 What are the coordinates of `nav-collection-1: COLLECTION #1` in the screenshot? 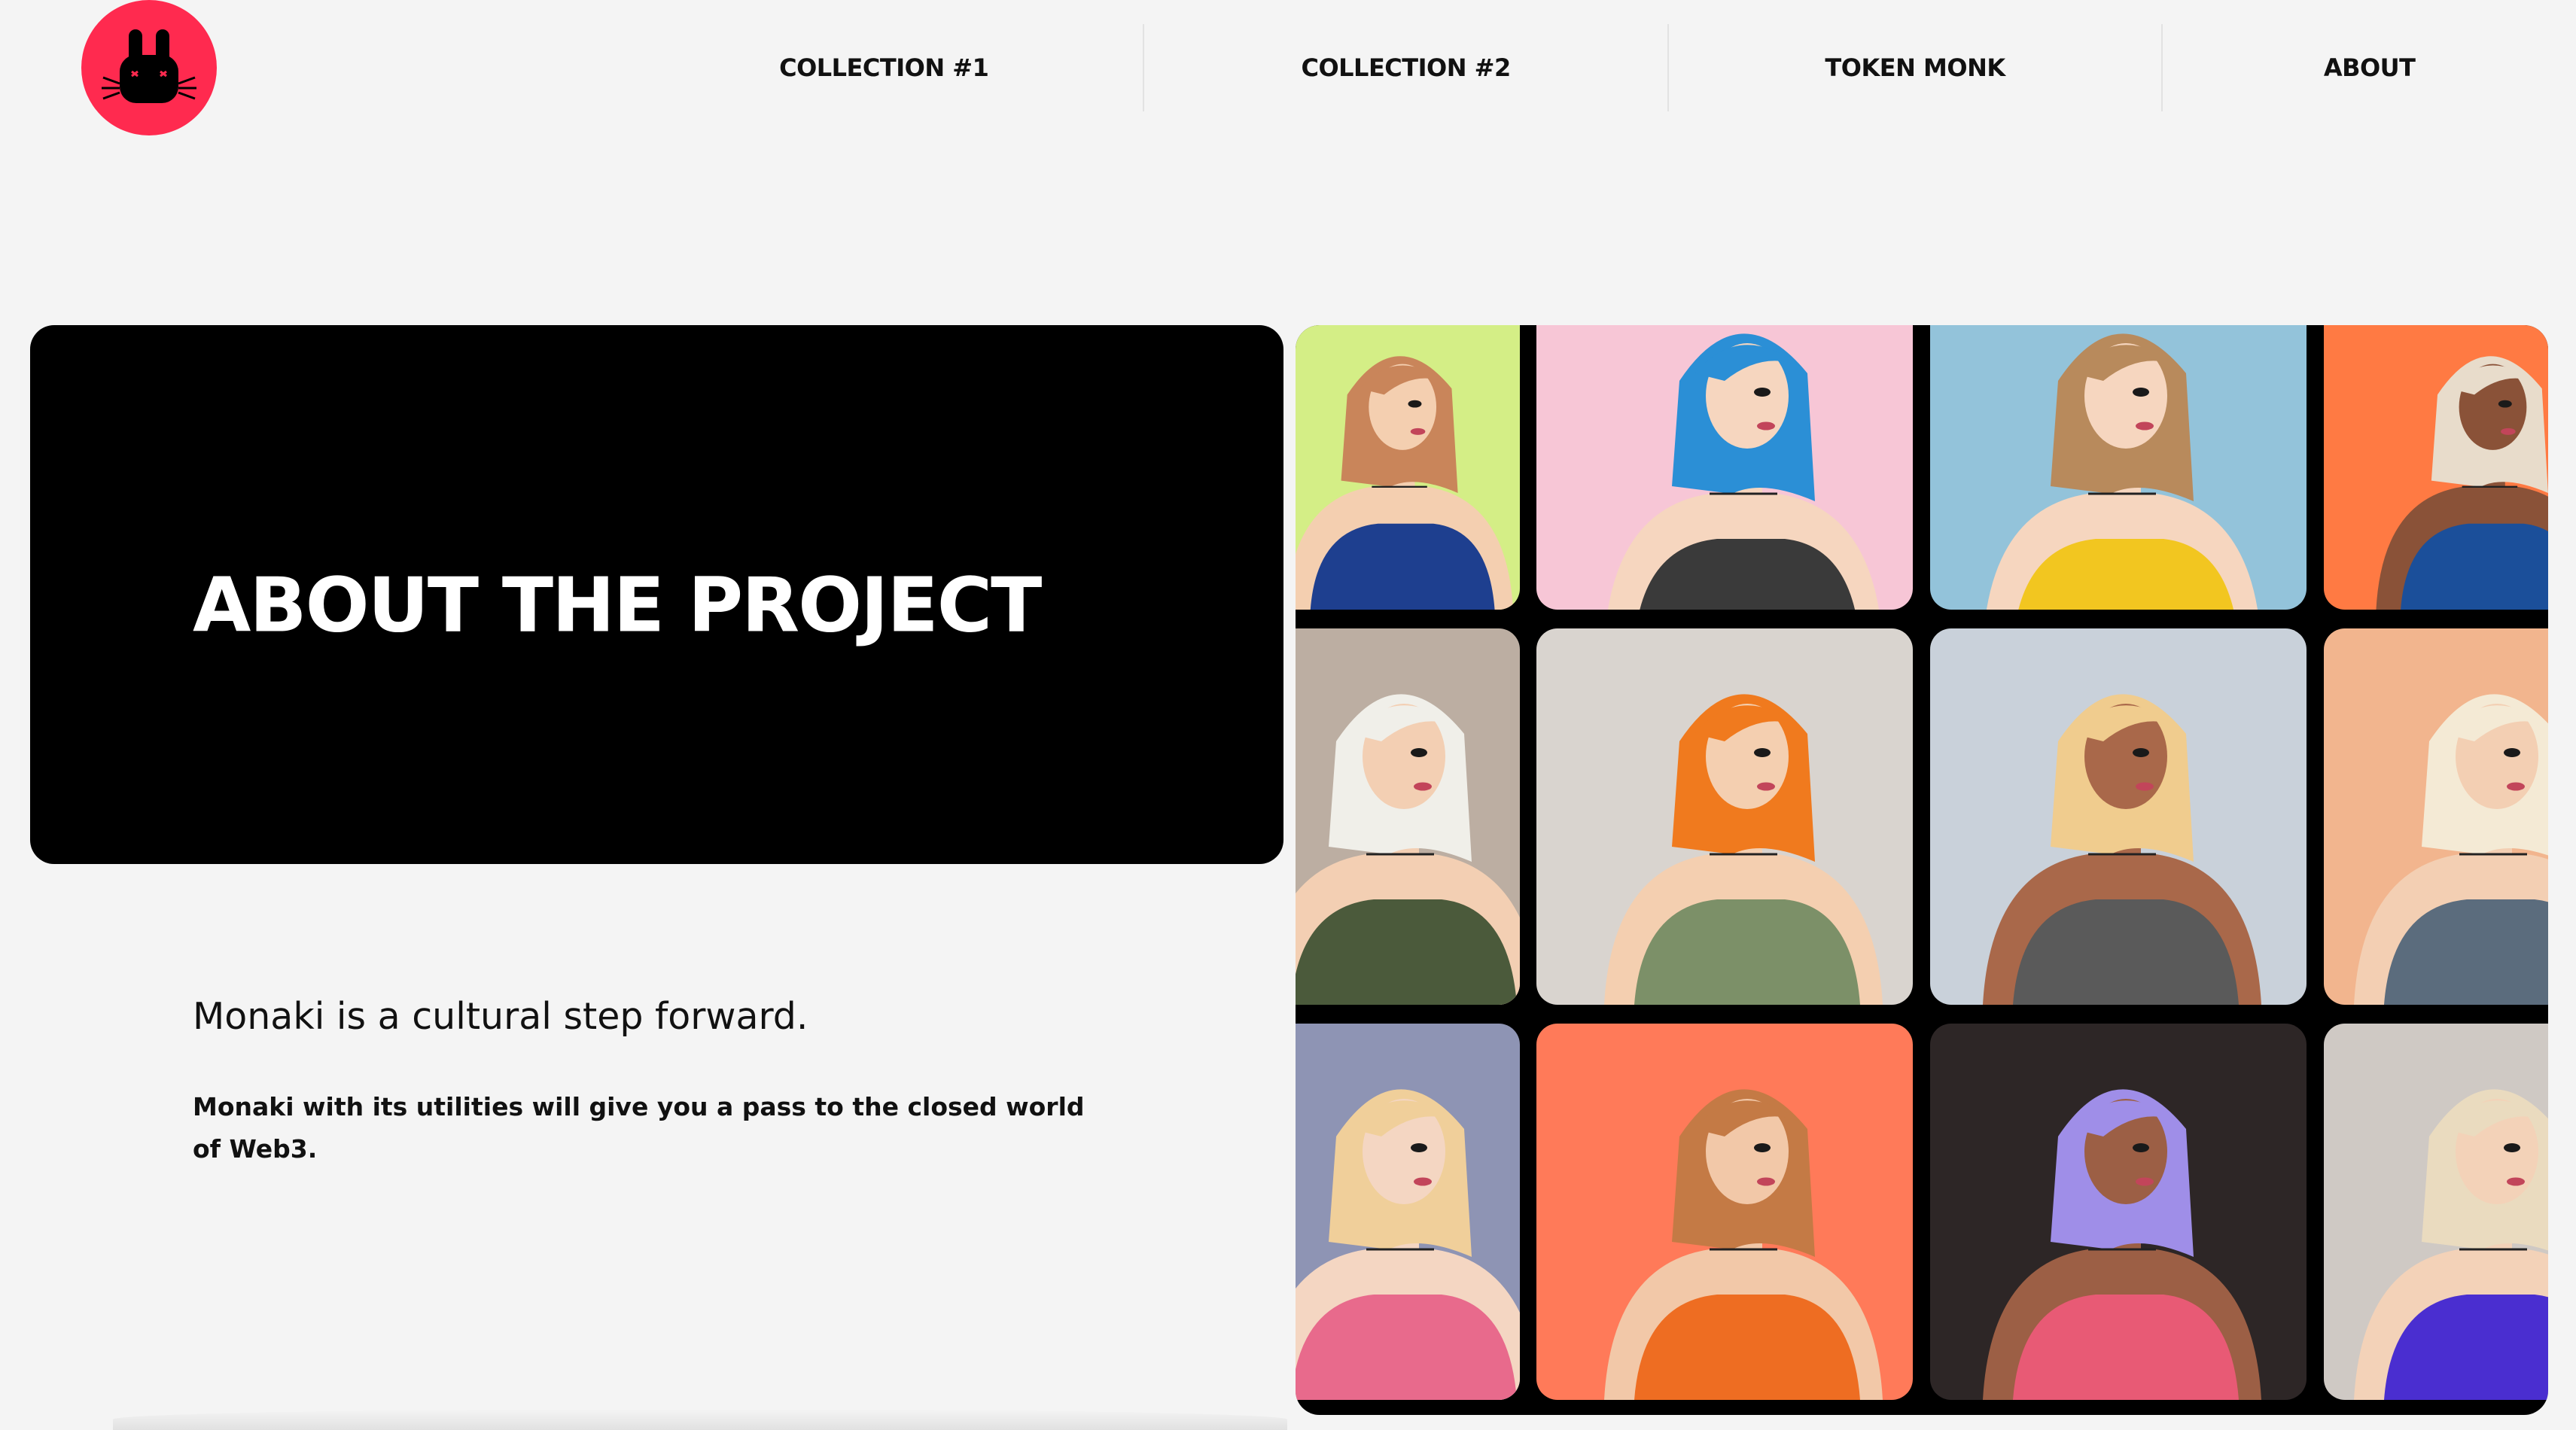 It's located at (885, 68).